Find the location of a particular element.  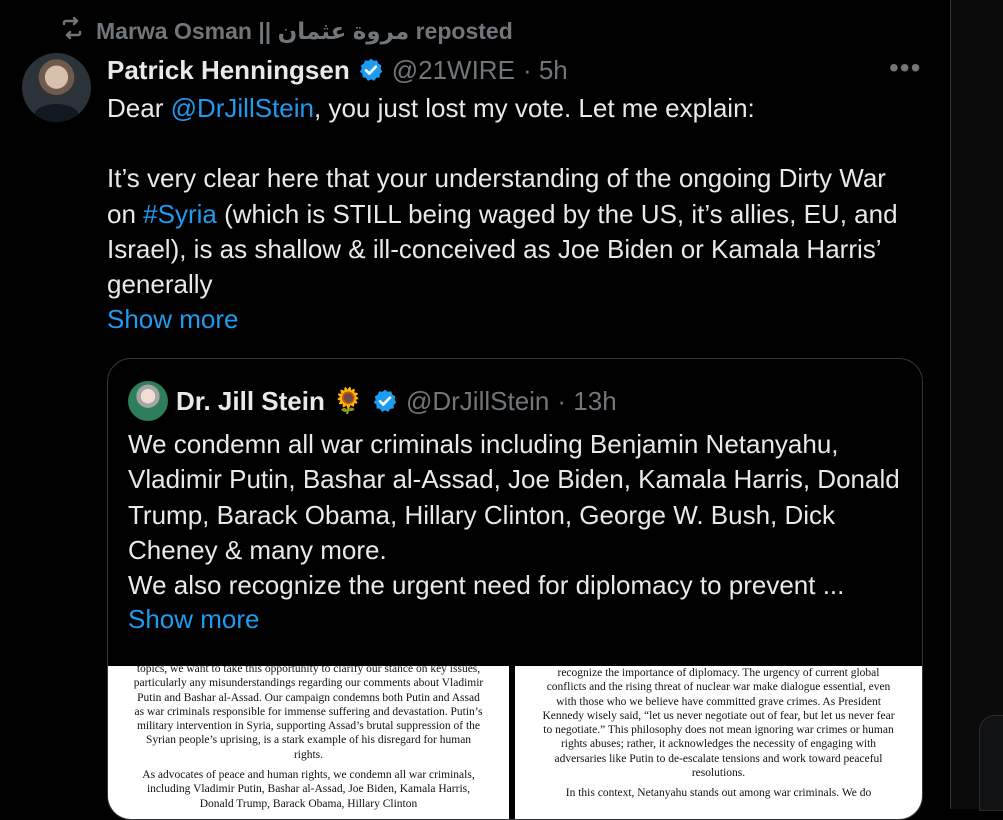

avatar-shoulders is located at coordinates (56, 113).